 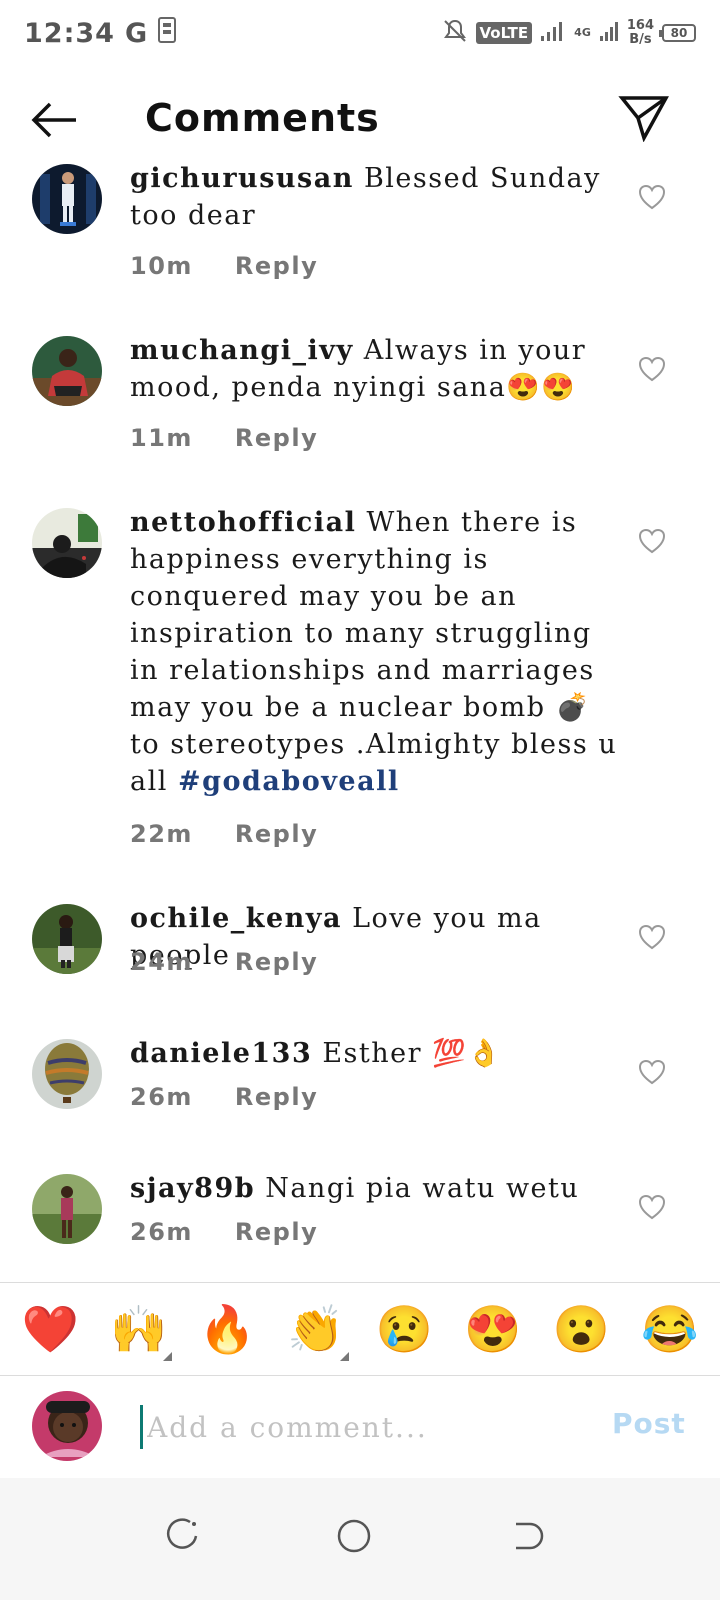 I want to click on comment-time: 11m, so click(x=161, y=438).